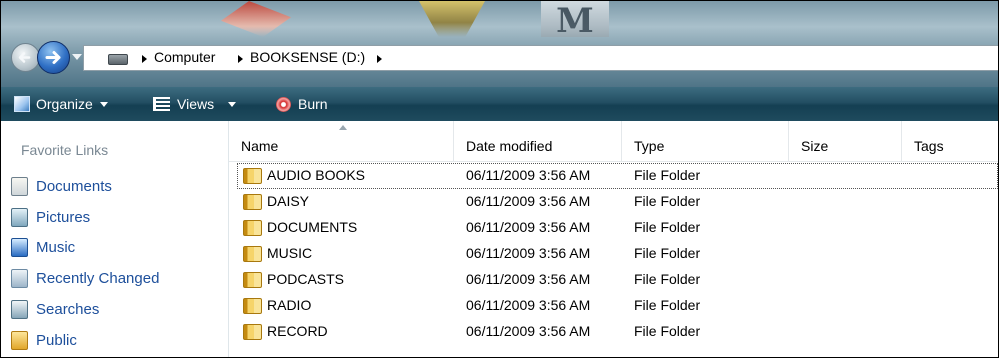  Describe the element at coordinates (19, 247) in the screenshot. I see `music-icon` at that location.